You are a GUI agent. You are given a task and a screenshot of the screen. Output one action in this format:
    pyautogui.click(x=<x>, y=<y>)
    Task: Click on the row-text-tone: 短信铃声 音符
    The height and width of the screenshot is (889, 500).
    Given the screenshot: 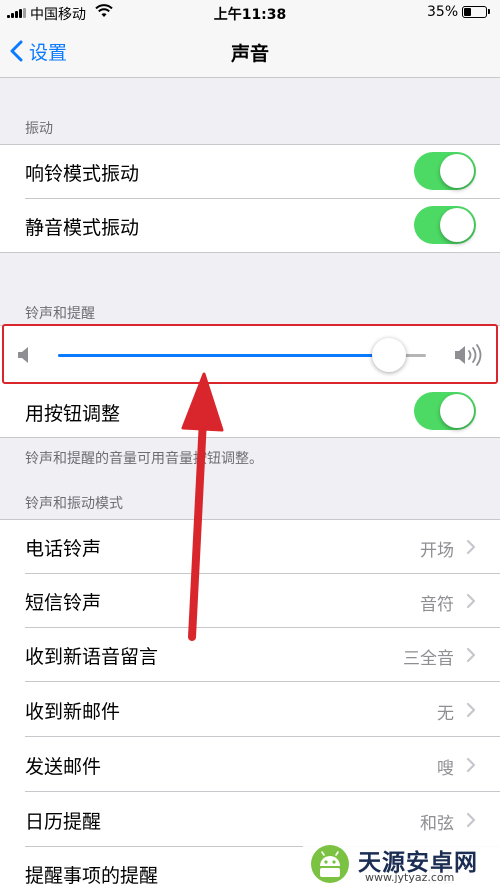 What is the action you would take?
    pyautogui.click(x=250, y=601)
    